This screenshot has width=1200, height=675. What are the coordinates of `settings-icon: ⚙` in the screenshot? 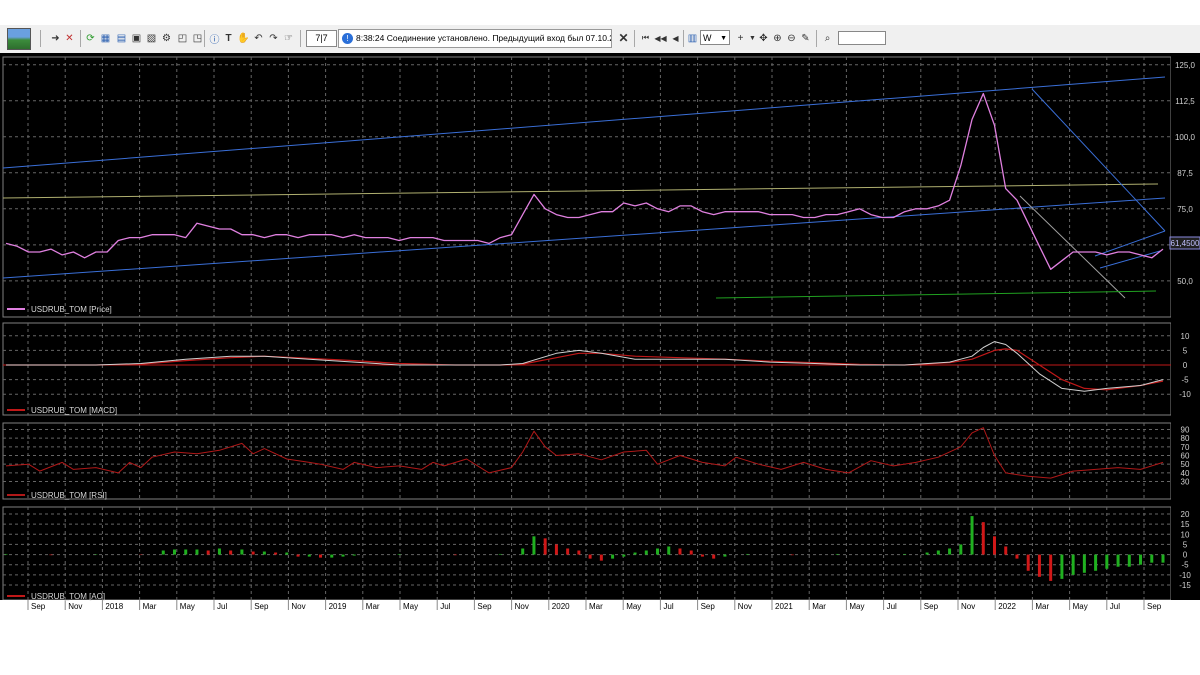 It's located at (166, 38).